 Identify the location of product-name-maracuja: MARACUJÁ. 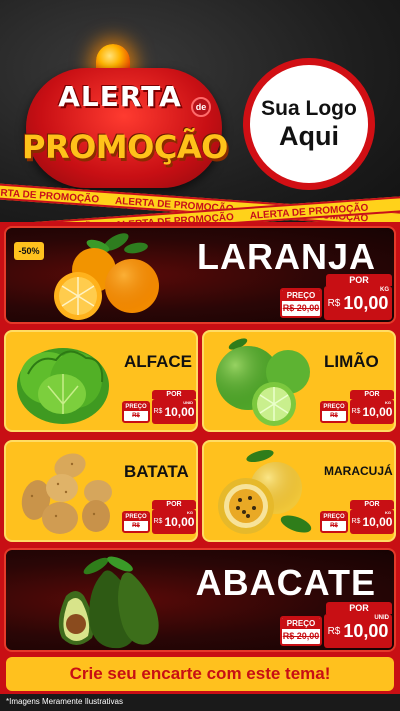
(358, 471).